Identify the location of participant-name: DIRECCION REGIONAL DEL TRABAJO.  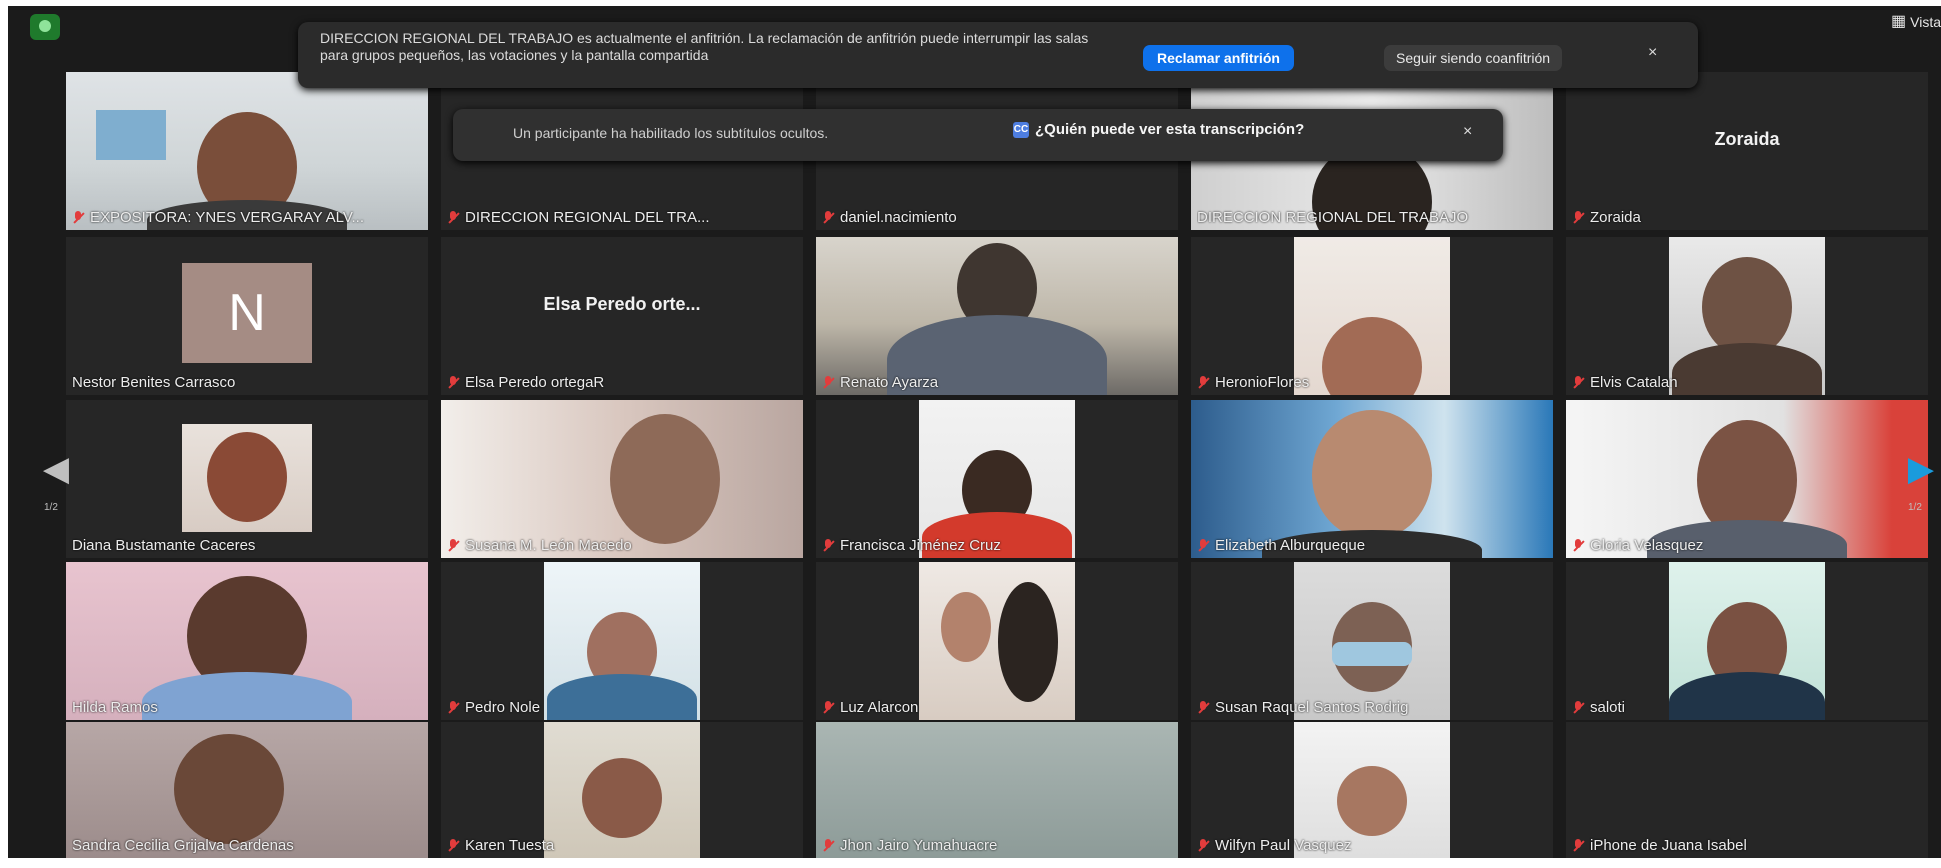
(1372, 217).